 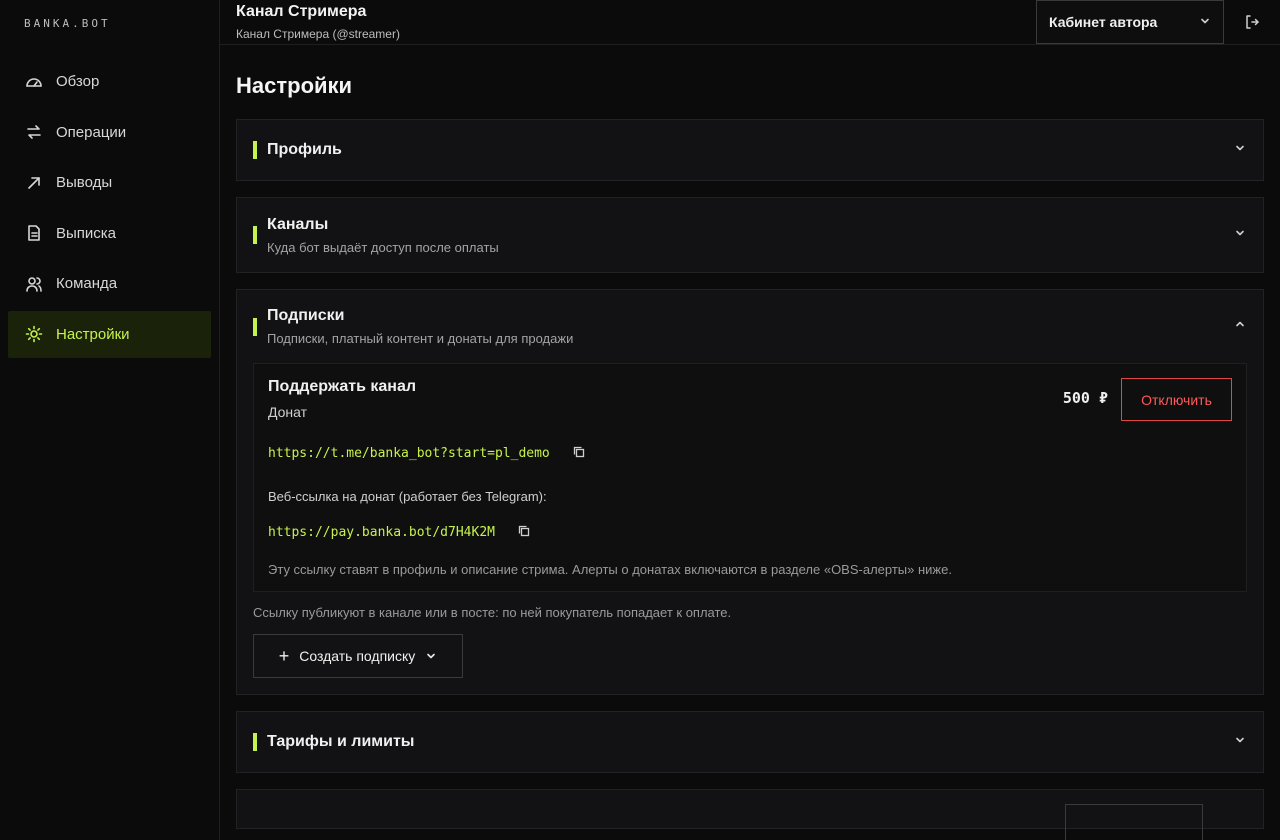 I want to click on disable-button: Отключить, so click(x=1176, y=399).